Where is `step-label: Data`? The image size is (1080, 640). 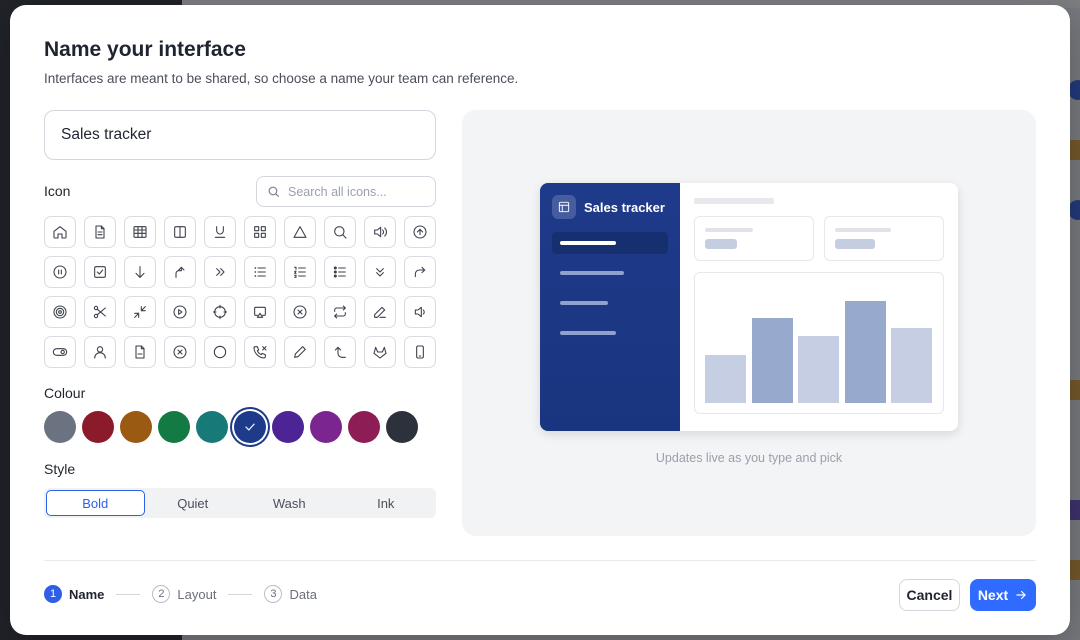
step-label: Data is located at coordinates (303, 594).